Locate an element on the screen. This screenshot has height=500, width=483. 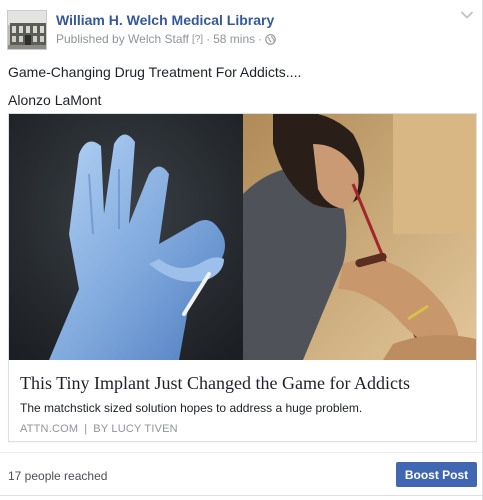
globe-icon is located at coordinates (270, 39).